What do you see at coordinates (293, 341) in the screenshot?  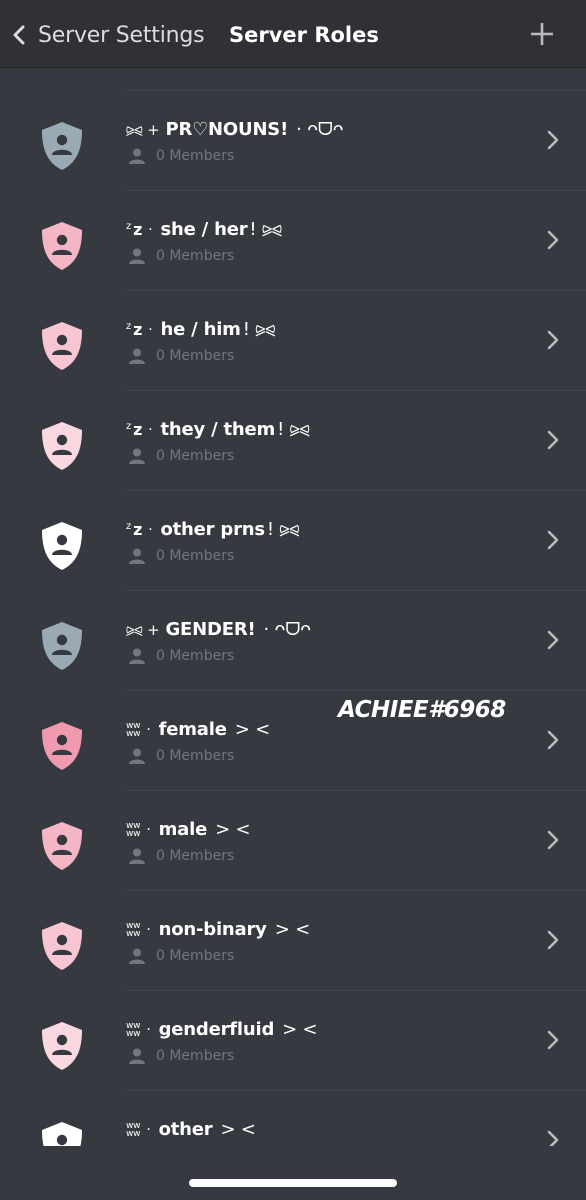 I see `role-row: z z · he / him! ⪩⪨ 0 Members` at bounding box center [293, 341].